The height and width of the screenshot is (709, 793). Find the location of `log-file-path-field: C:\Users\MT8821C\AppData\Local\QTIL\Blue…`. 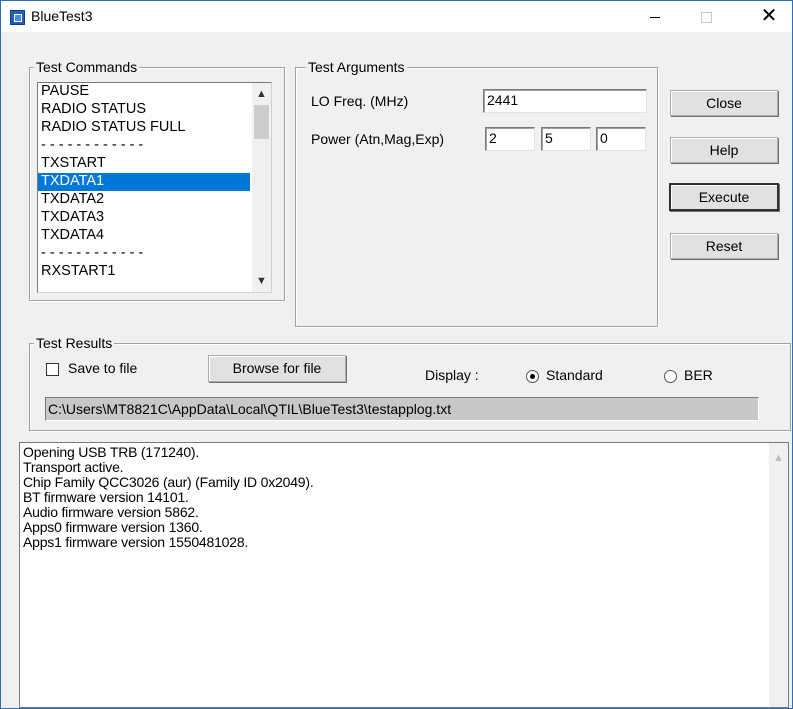

log-file-path-field: C:\Users\MT8821C\AppData\Local\QTIL\Blue… is located at coordinates (402, 409).